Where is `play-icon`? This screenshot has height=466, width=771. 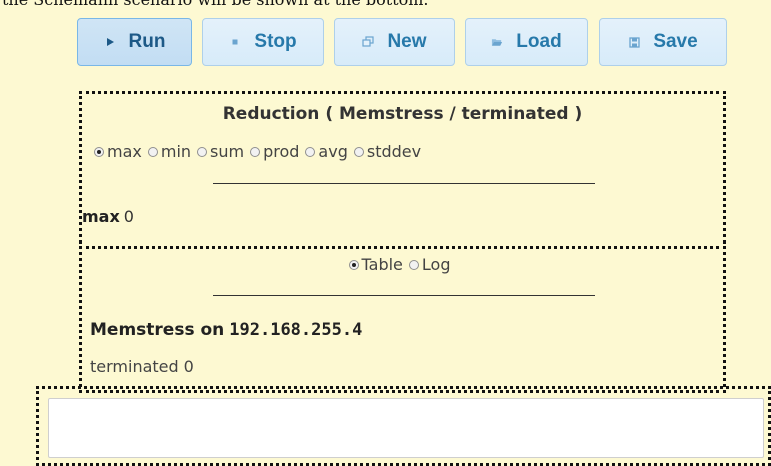 play-icon is located at coordinates (110, 42).